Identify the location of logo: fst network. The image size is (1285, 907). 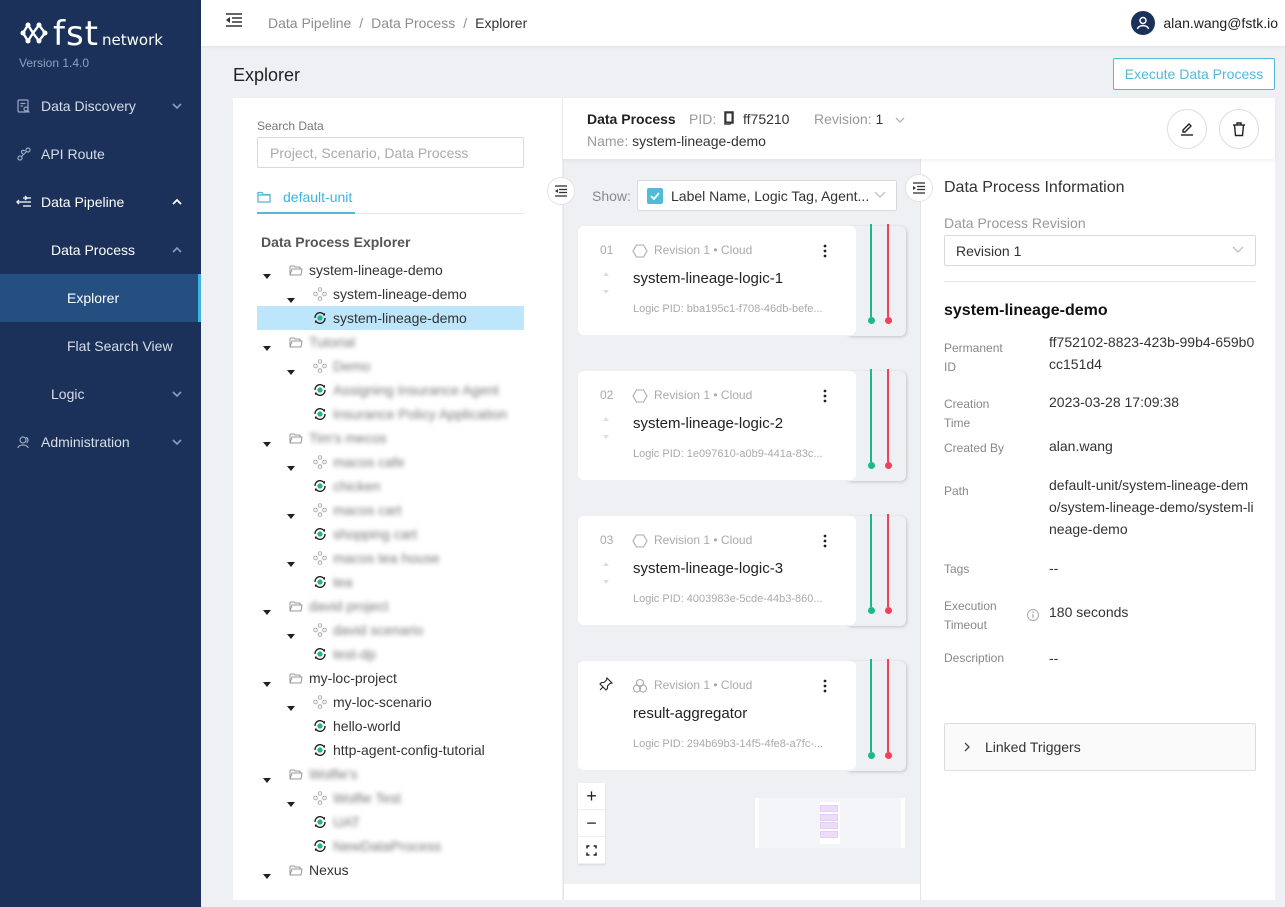
(91, 34).